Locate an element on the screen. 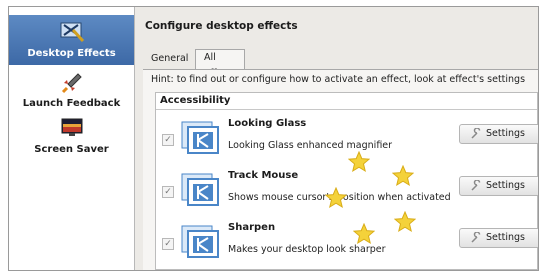 The image size is (539, 271). effect-name: Track Mouse is located at coordinates (263, 175).